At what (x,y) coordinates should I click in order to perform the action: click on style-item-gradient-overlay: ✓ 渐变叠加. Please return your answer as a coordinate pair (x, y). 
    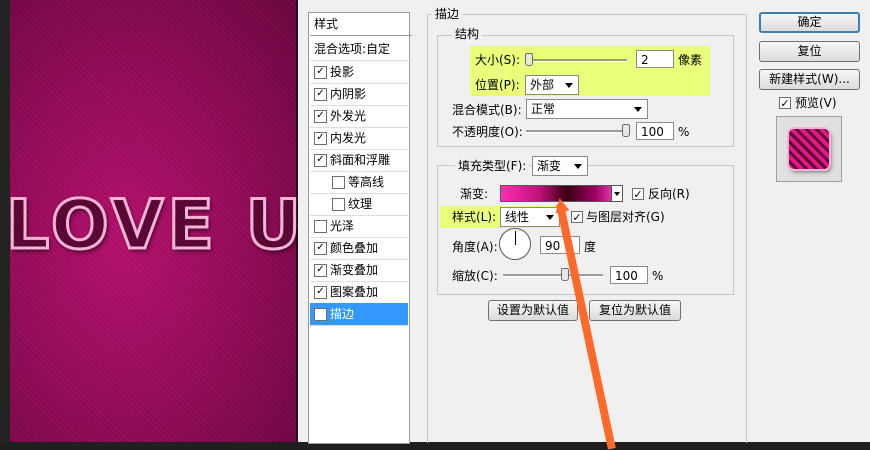
    Looking at the image, I should click on (359, 270).